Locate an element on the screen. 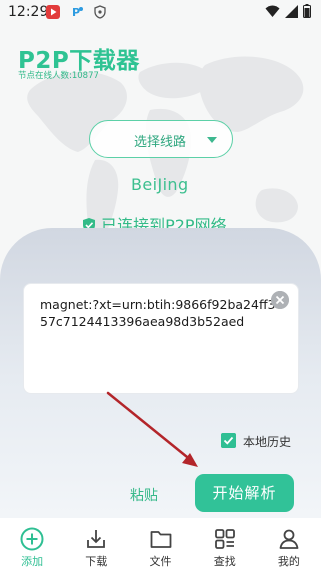 The width and height of the screenshot is (321, 571). nav-label-profile: 我的 is located at coordinates (288, 561).